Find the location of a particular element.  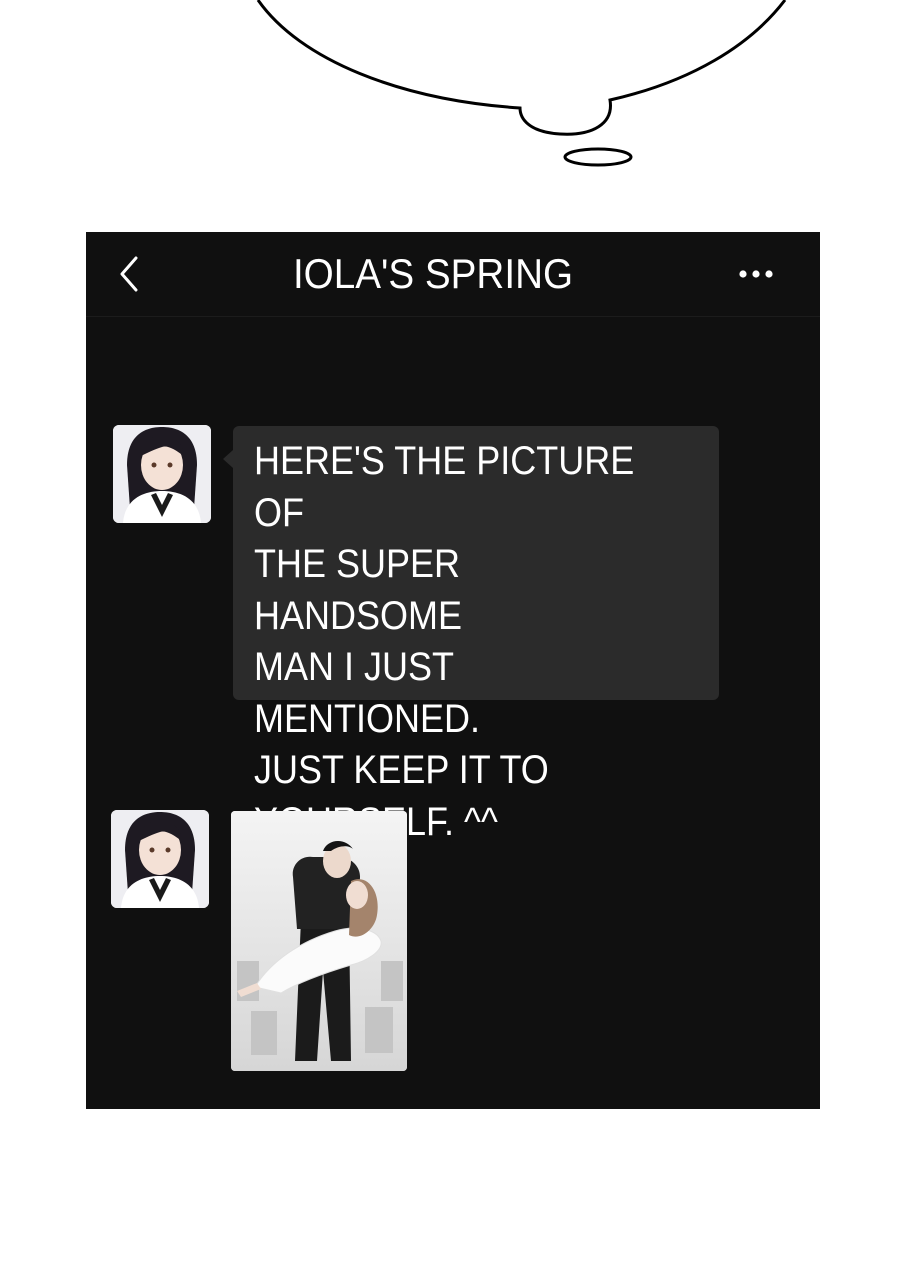

chat-header: IOLA'S SPRING is located at coordinates (453, 274).